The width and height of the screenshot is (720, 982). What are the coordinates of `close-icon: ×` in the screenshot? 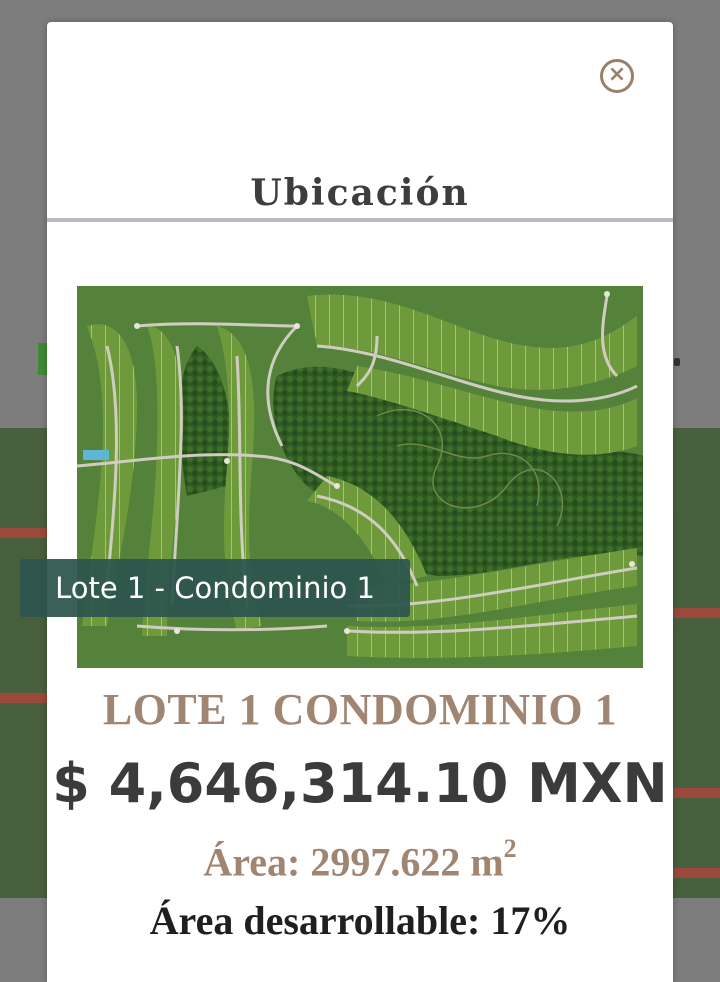 It's located at (617, 74).